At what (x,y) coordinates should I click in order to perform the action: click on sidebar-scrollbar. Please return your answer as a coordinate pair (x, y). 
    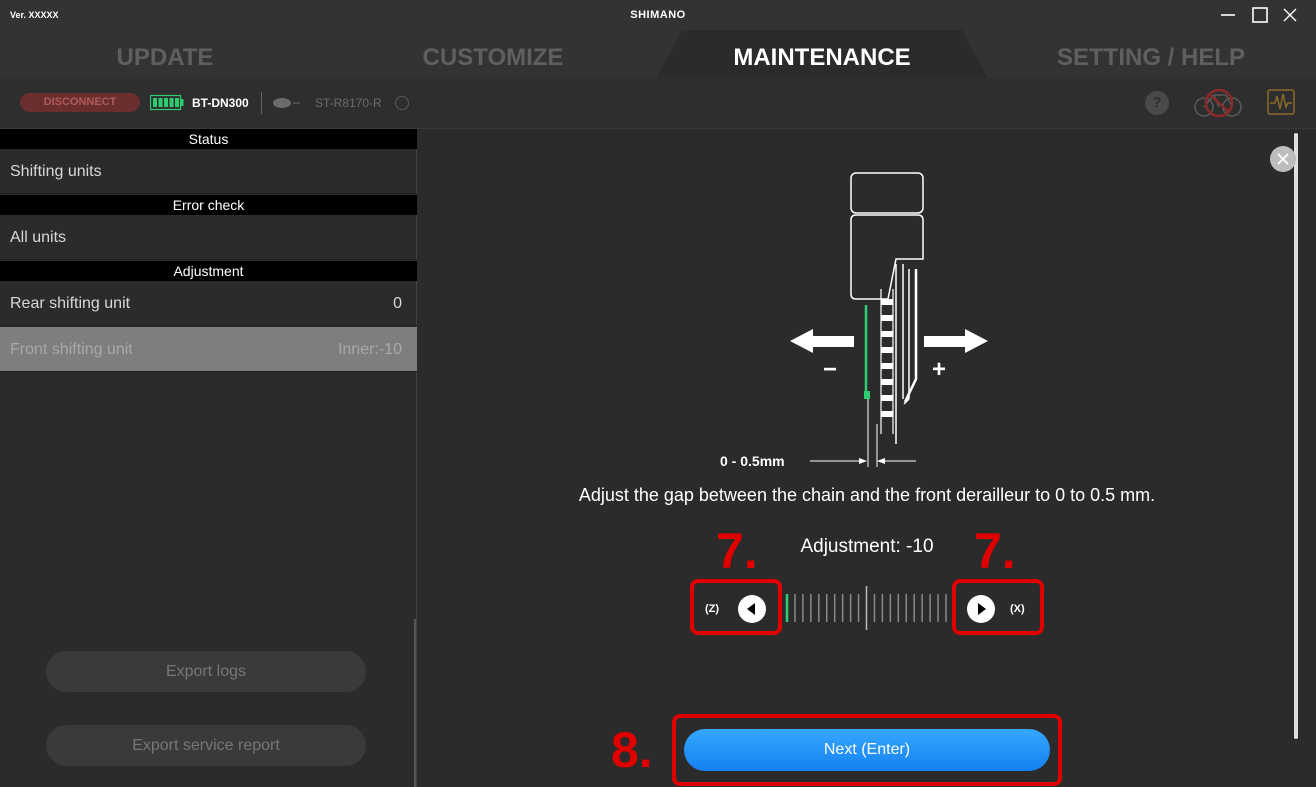
    Looking at the image, I should click on (415, 703).